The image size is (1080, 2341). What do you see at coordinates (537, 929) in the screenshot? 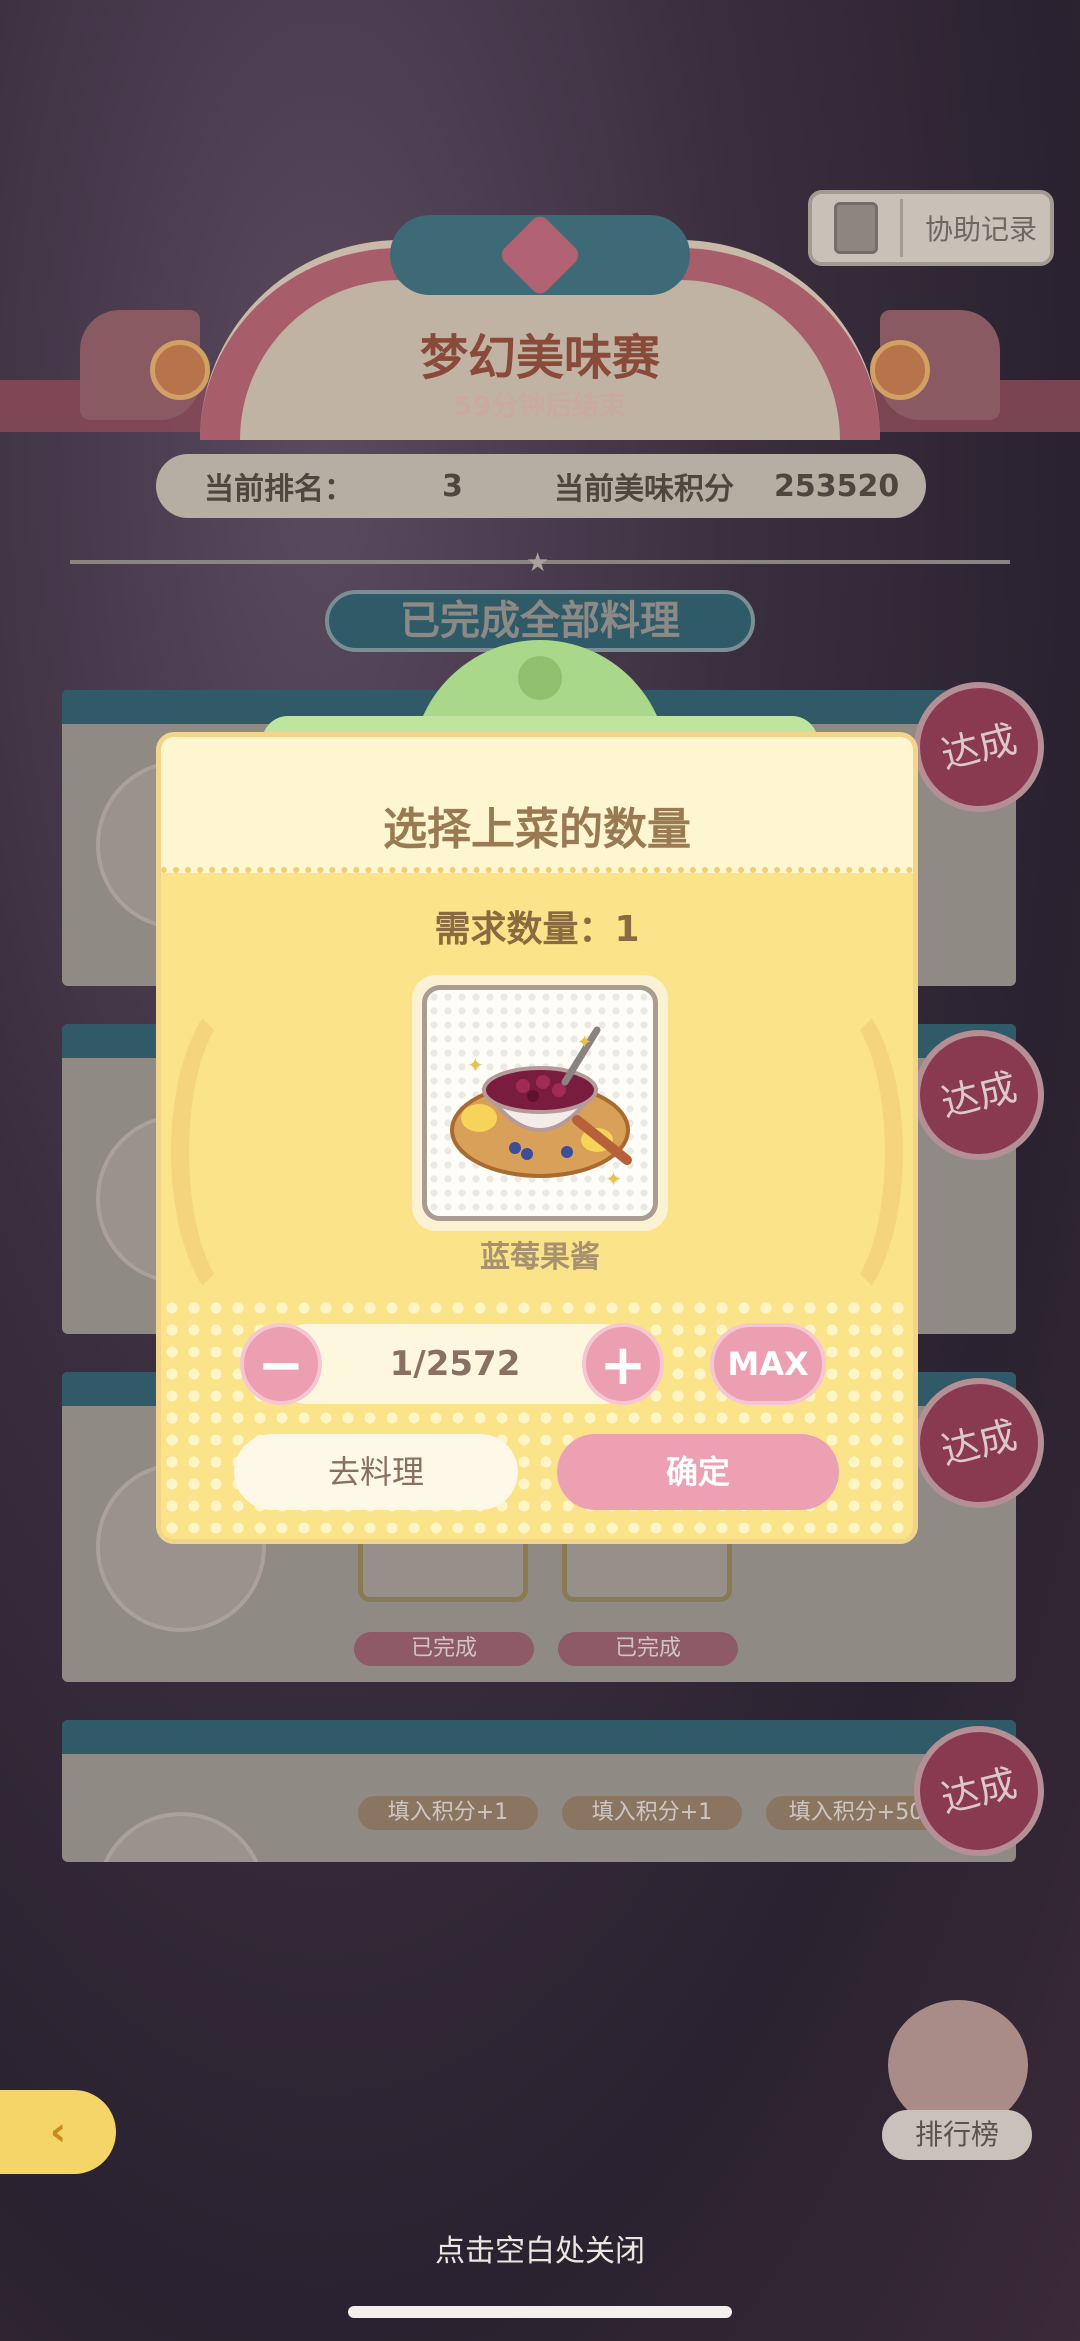
I see `demand-quantity: 需求数量：1` at bounding box center [537, 929].